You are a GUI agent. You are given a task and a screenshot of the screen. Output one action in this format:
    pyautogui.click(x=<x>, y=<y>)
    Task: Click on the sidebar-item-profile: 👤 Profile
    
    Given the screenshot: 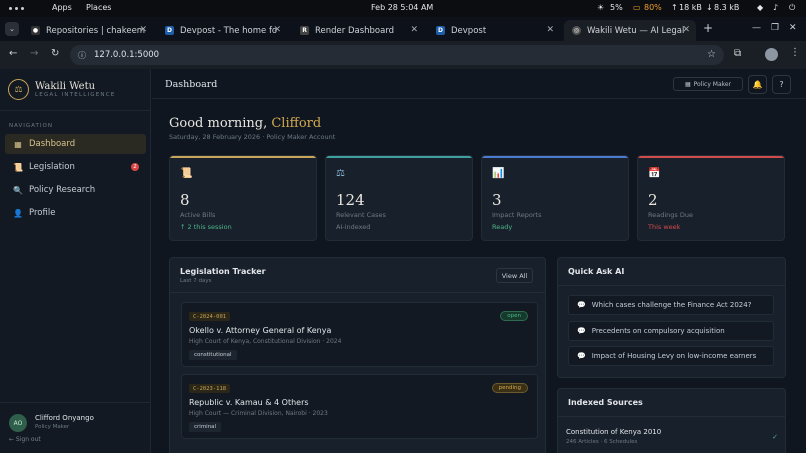 What is the action you would take?
    pyautogui.click(x=75, y=213)
    